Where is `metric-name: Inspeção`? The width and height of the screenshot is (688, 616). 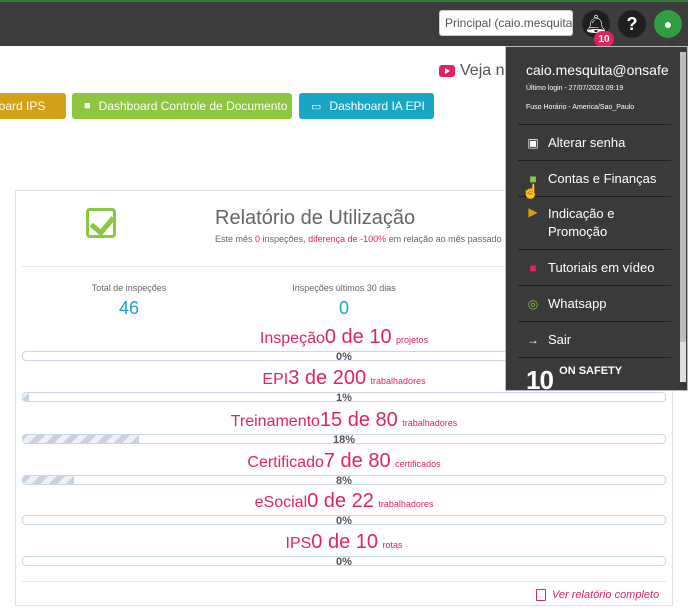 metric-name: Inspeção is located at coordinates (292, 338).